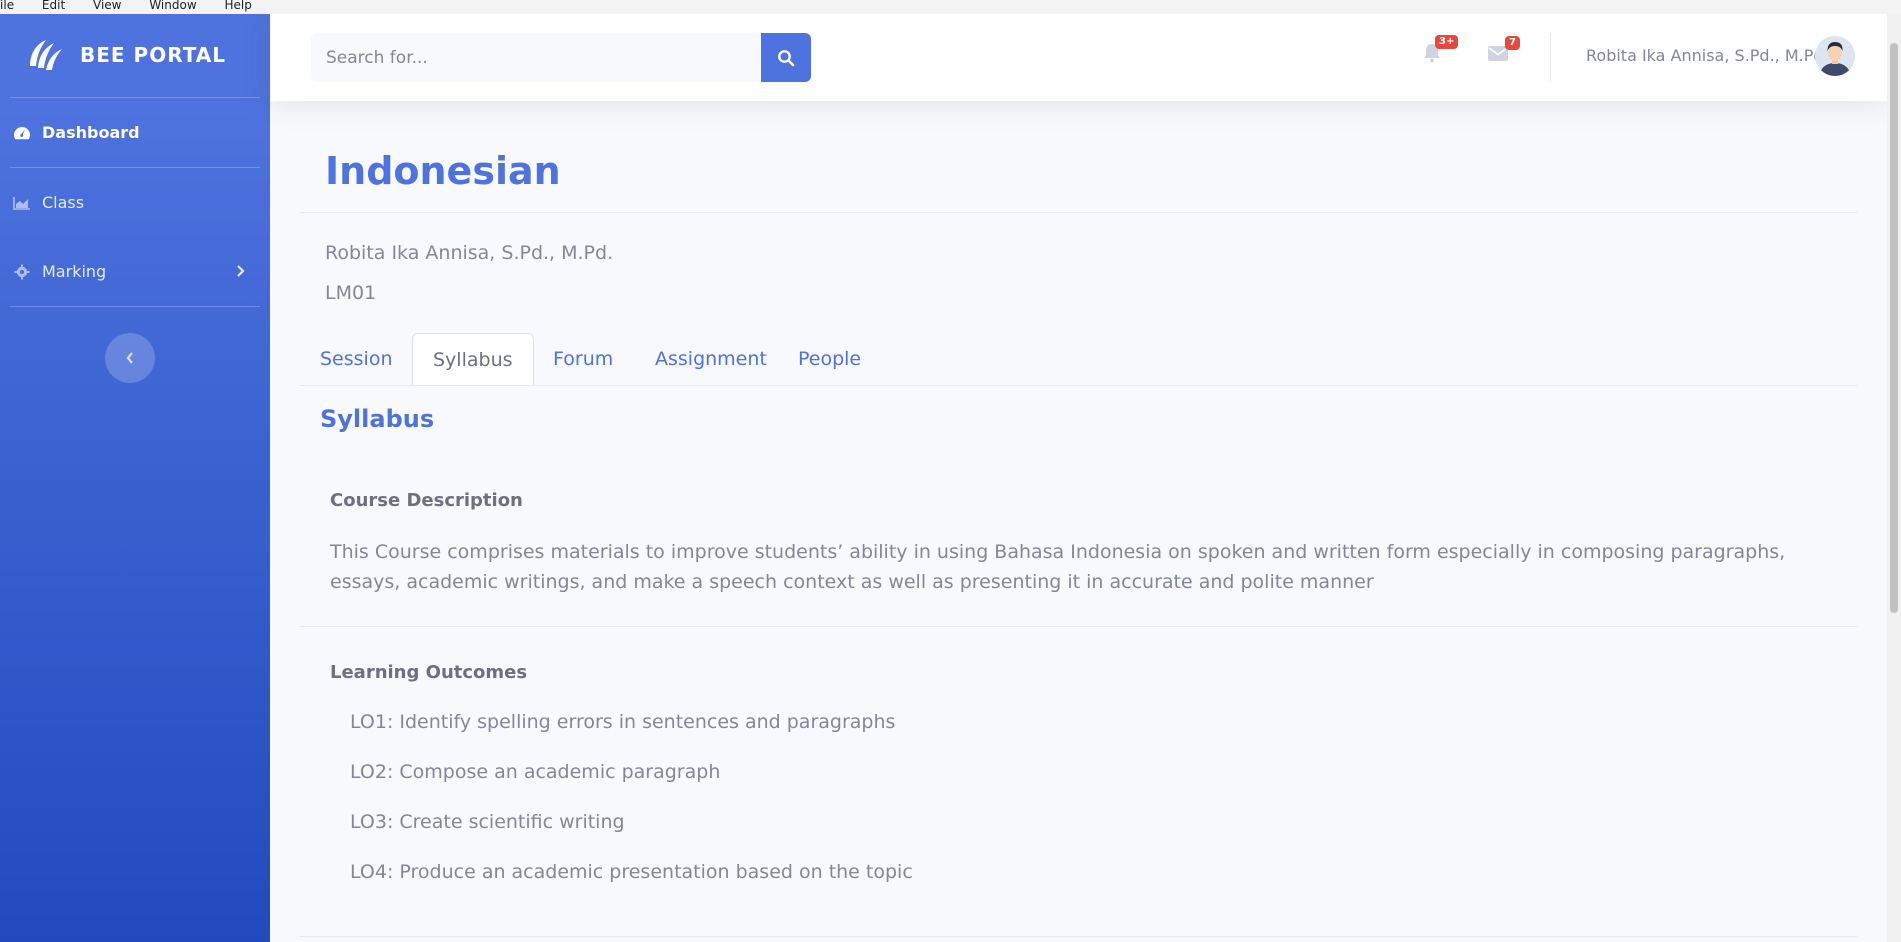 The image size is (1901, 942). What do you see at coordinates (711, 359) in the screenshot?
I see `tab-assignment: Assignment` at bounding box center [711, 359].